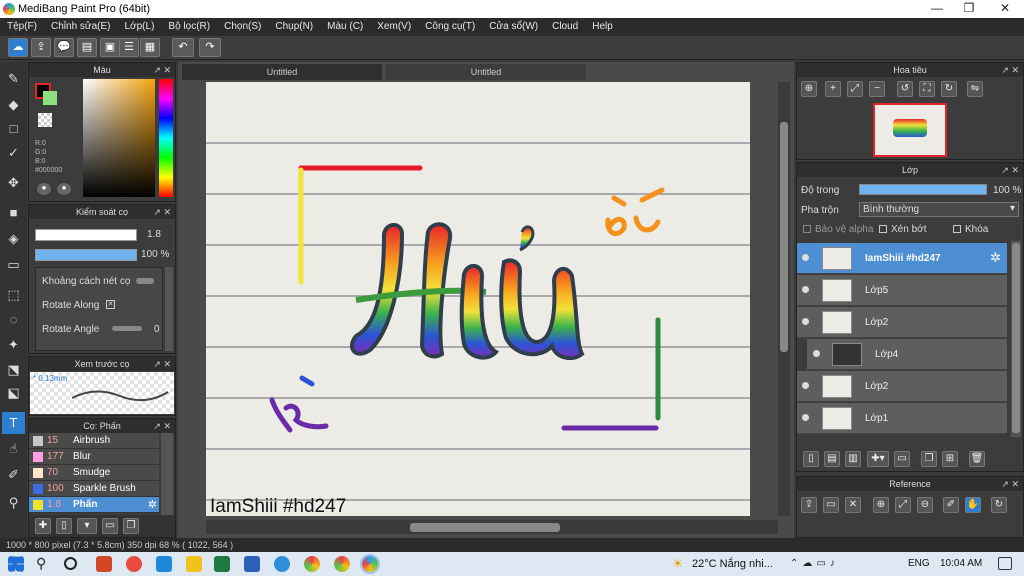  What do you see at coordinates (950, 459) in the screenshot?
I see `merge-layer-icon: ⊞` at bounding box center [950, 459].